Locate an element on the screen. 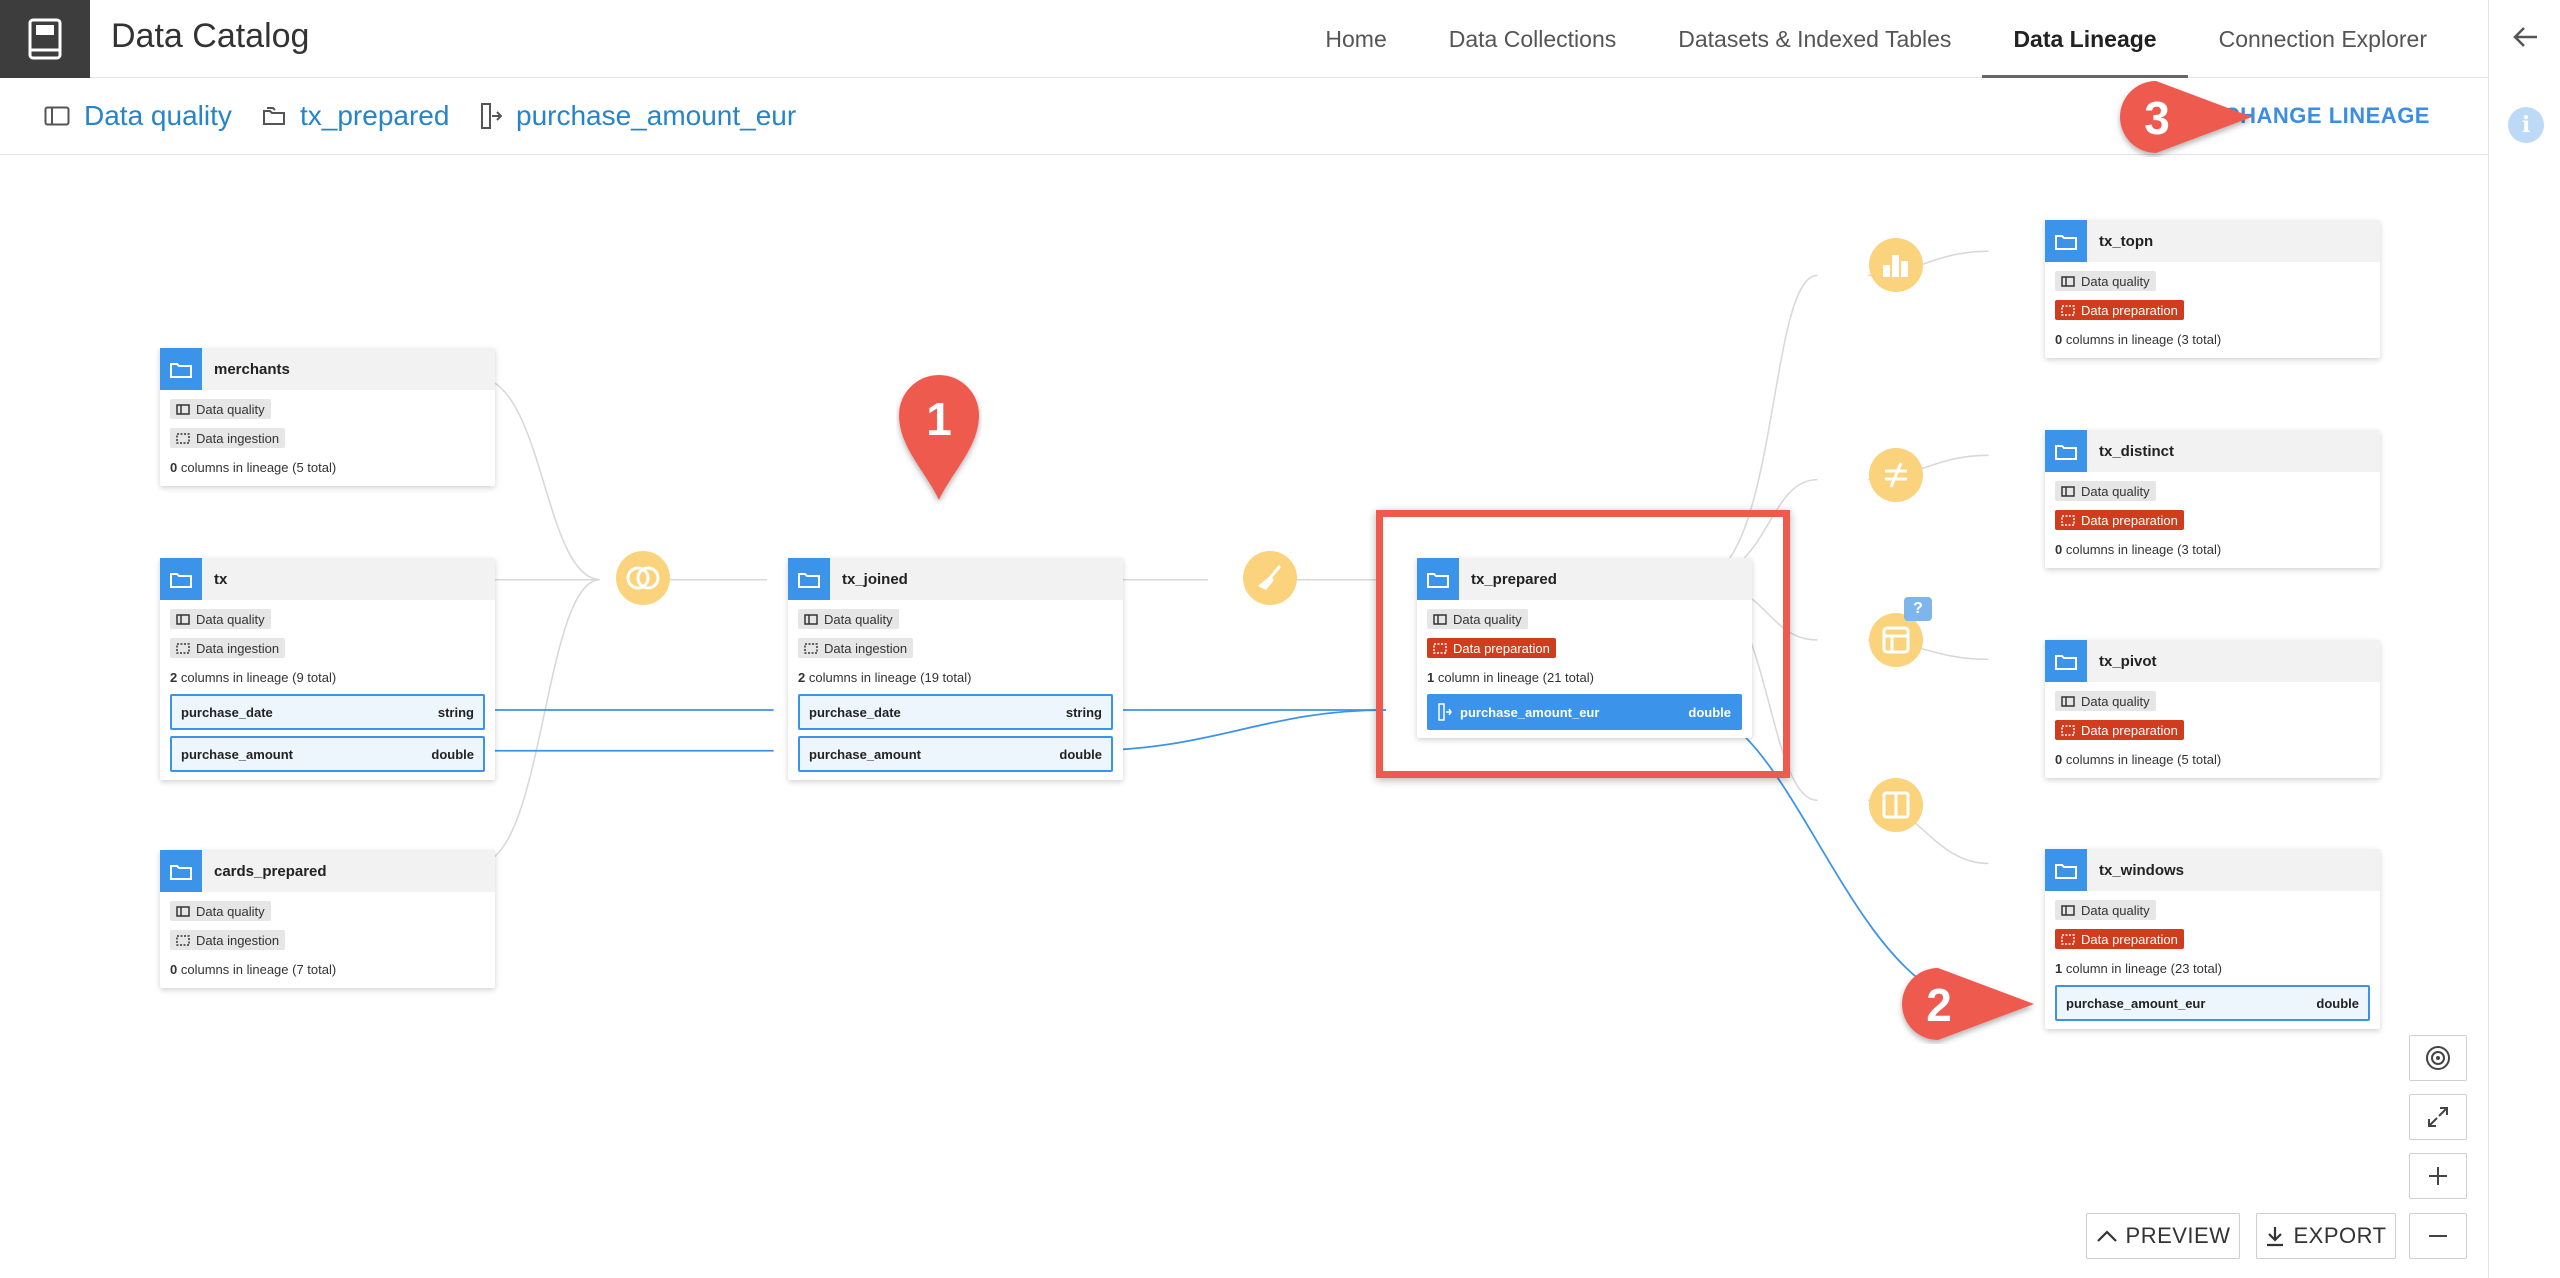 This screenshot has height=1278, width=2560. center-target-button is located at coordinates (2438, 1058).